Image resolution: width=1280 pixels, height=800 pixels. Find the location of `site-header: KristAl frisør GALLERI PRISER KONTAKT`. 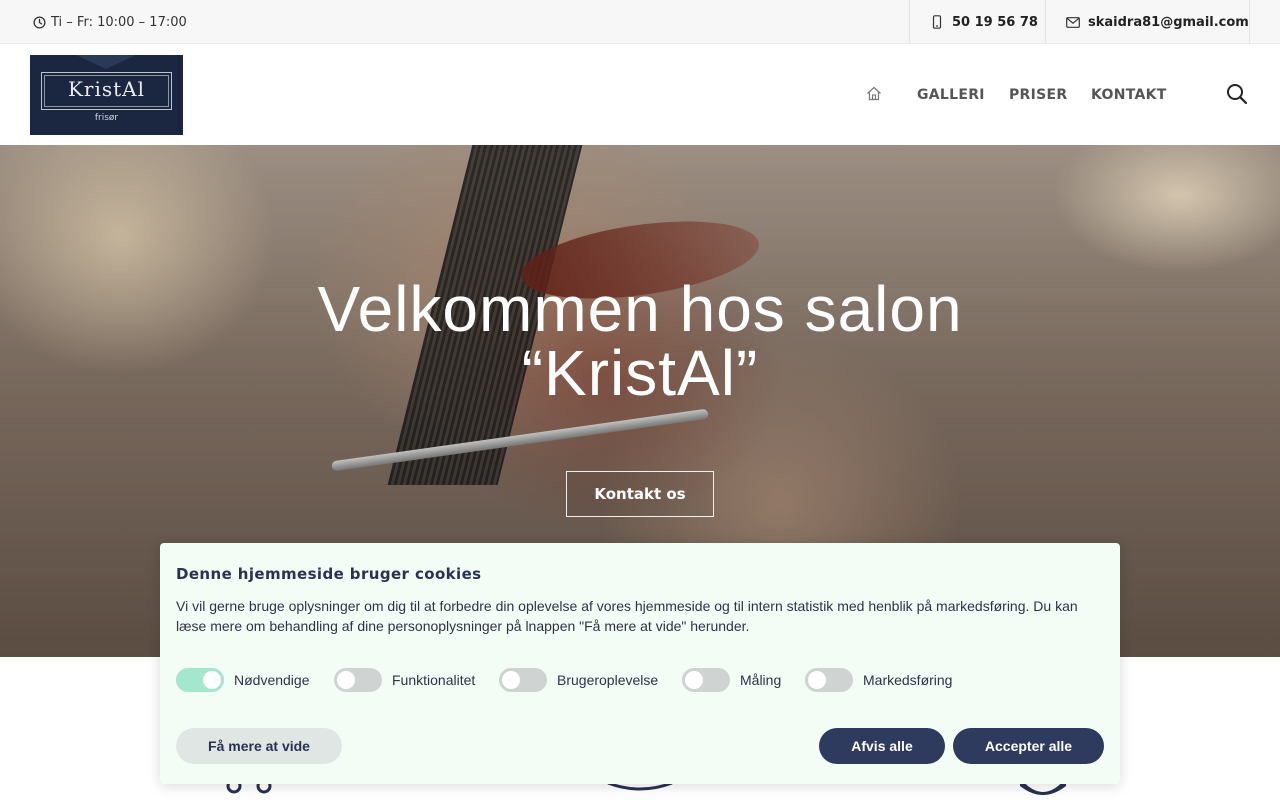

site-header: KristAl frisør GALLERI PRISER KONTAKT is located at coordinates (640, 95).